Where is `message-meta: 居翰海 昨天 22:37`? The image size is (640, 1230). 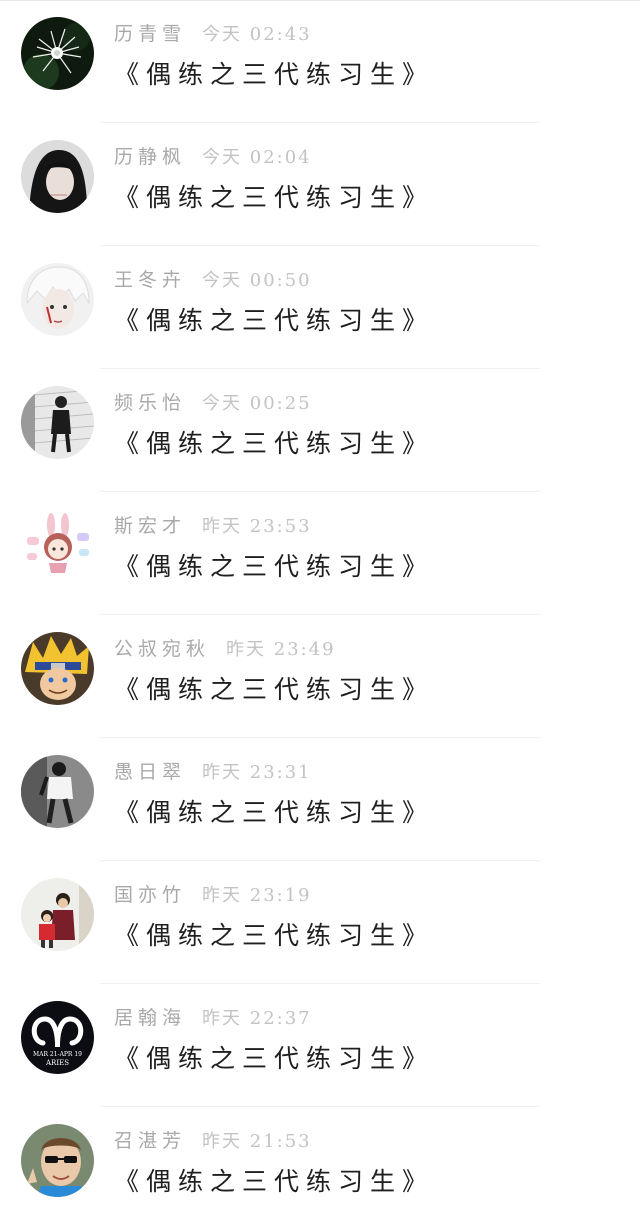
message-meta: 居翰海 昨天 22:37 is located at coordinates (213, 1017).